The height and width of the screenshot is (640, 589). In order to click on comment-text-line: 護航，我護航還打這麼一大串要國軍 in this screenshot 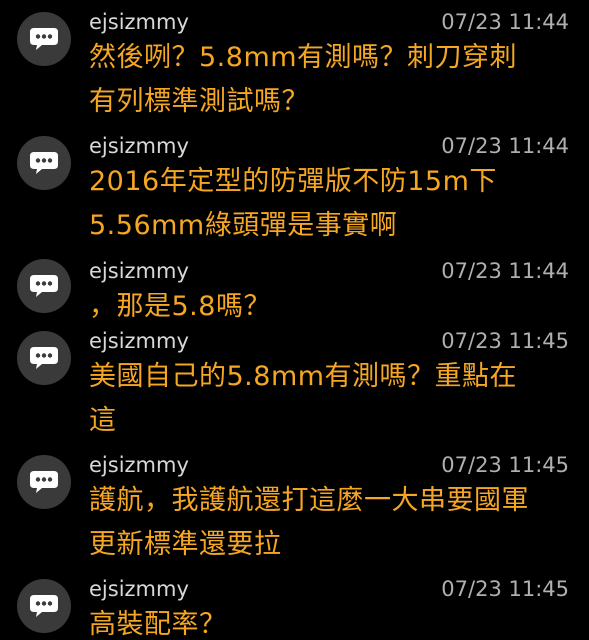, I will do `click(309, 500)`.